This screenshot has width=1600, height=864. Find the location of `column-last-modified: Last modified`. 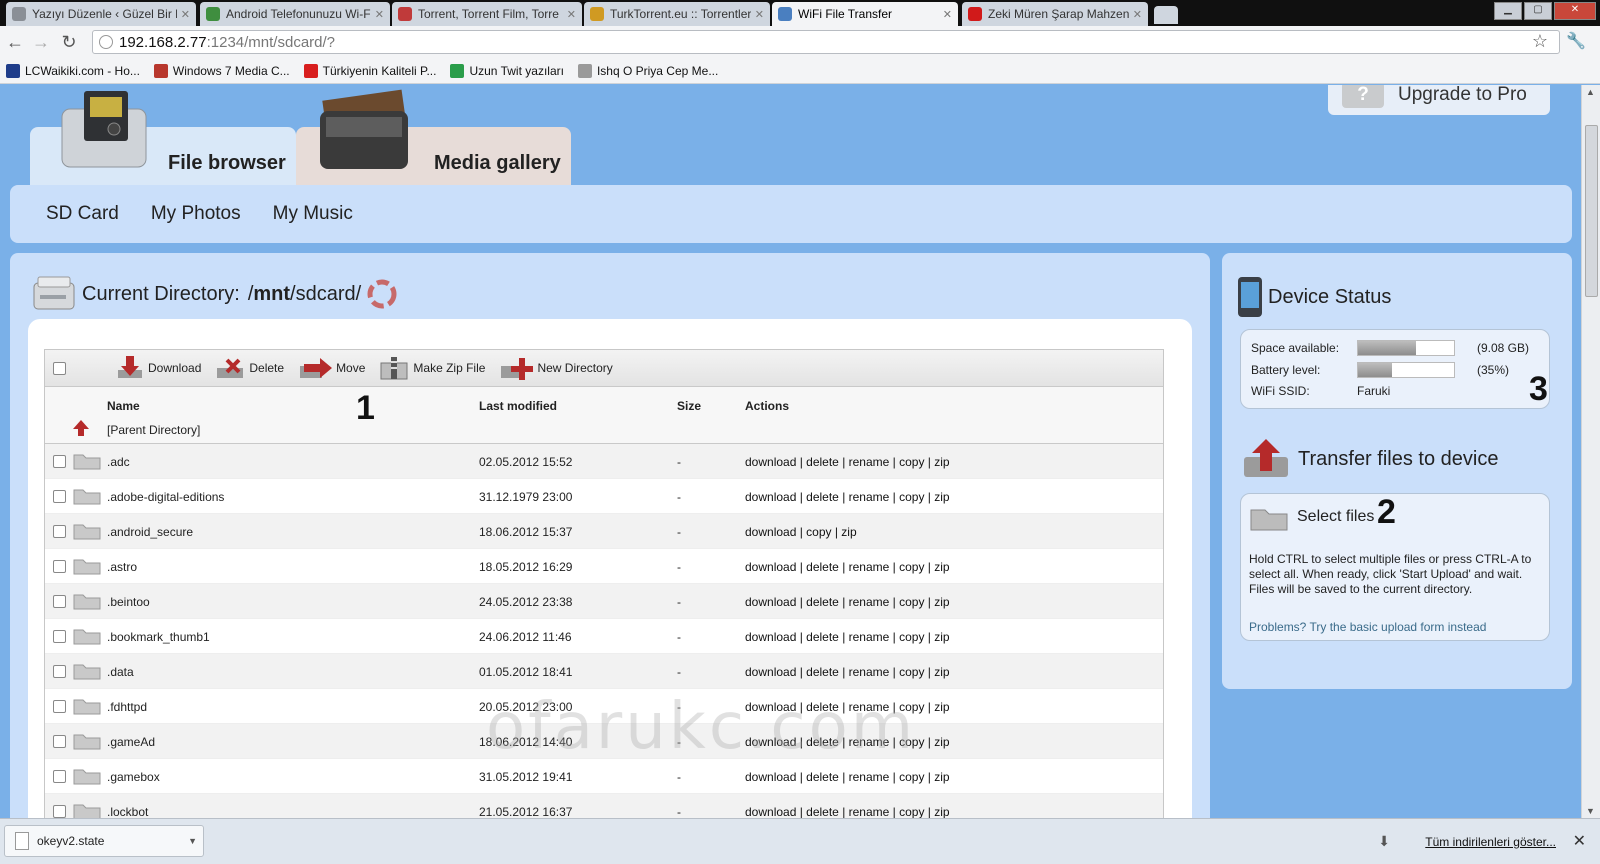

column-last-modified: Last modified is located at coordinates (518, 406).